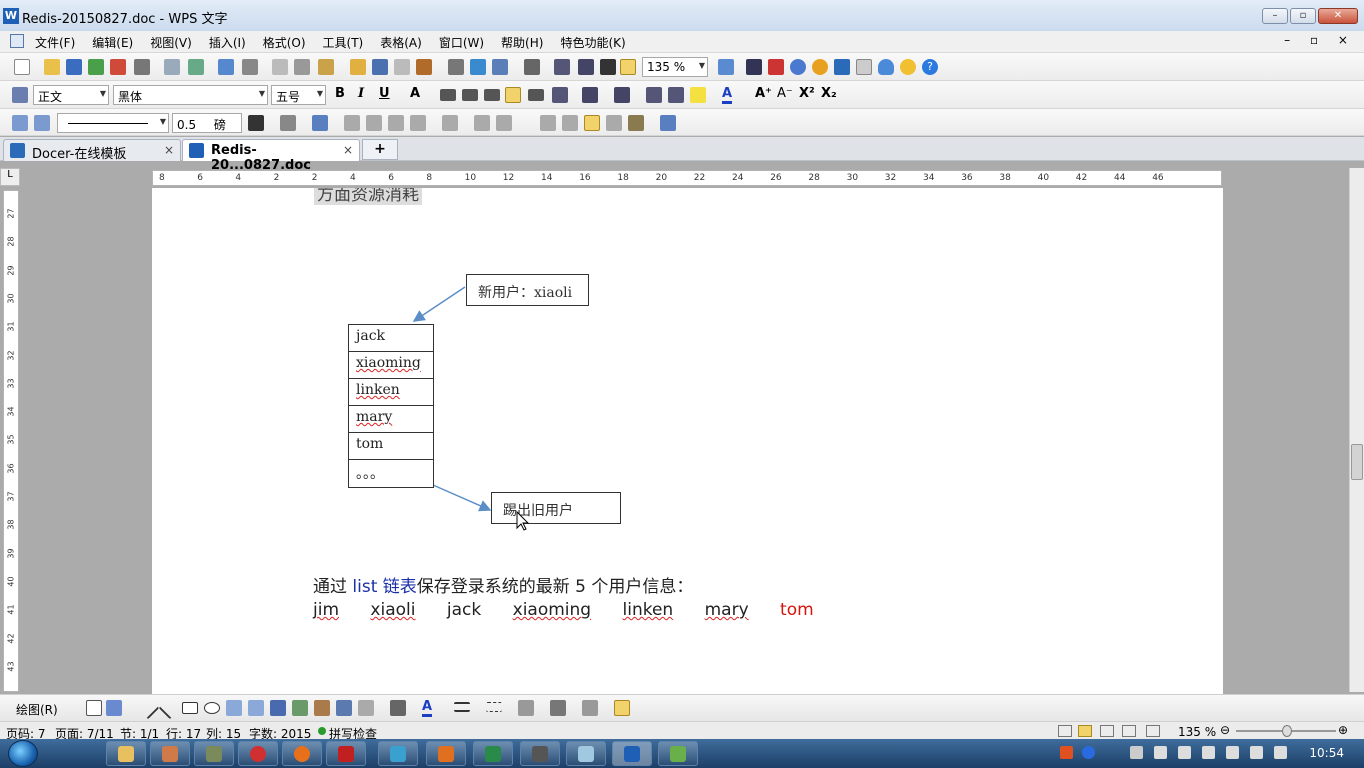 This screenshot has height=768, width=1364. What do you see at coordinates (763, 93) in the screenshot?
I see `grow-font-button: A⁺` at bounding box center [763, 93].